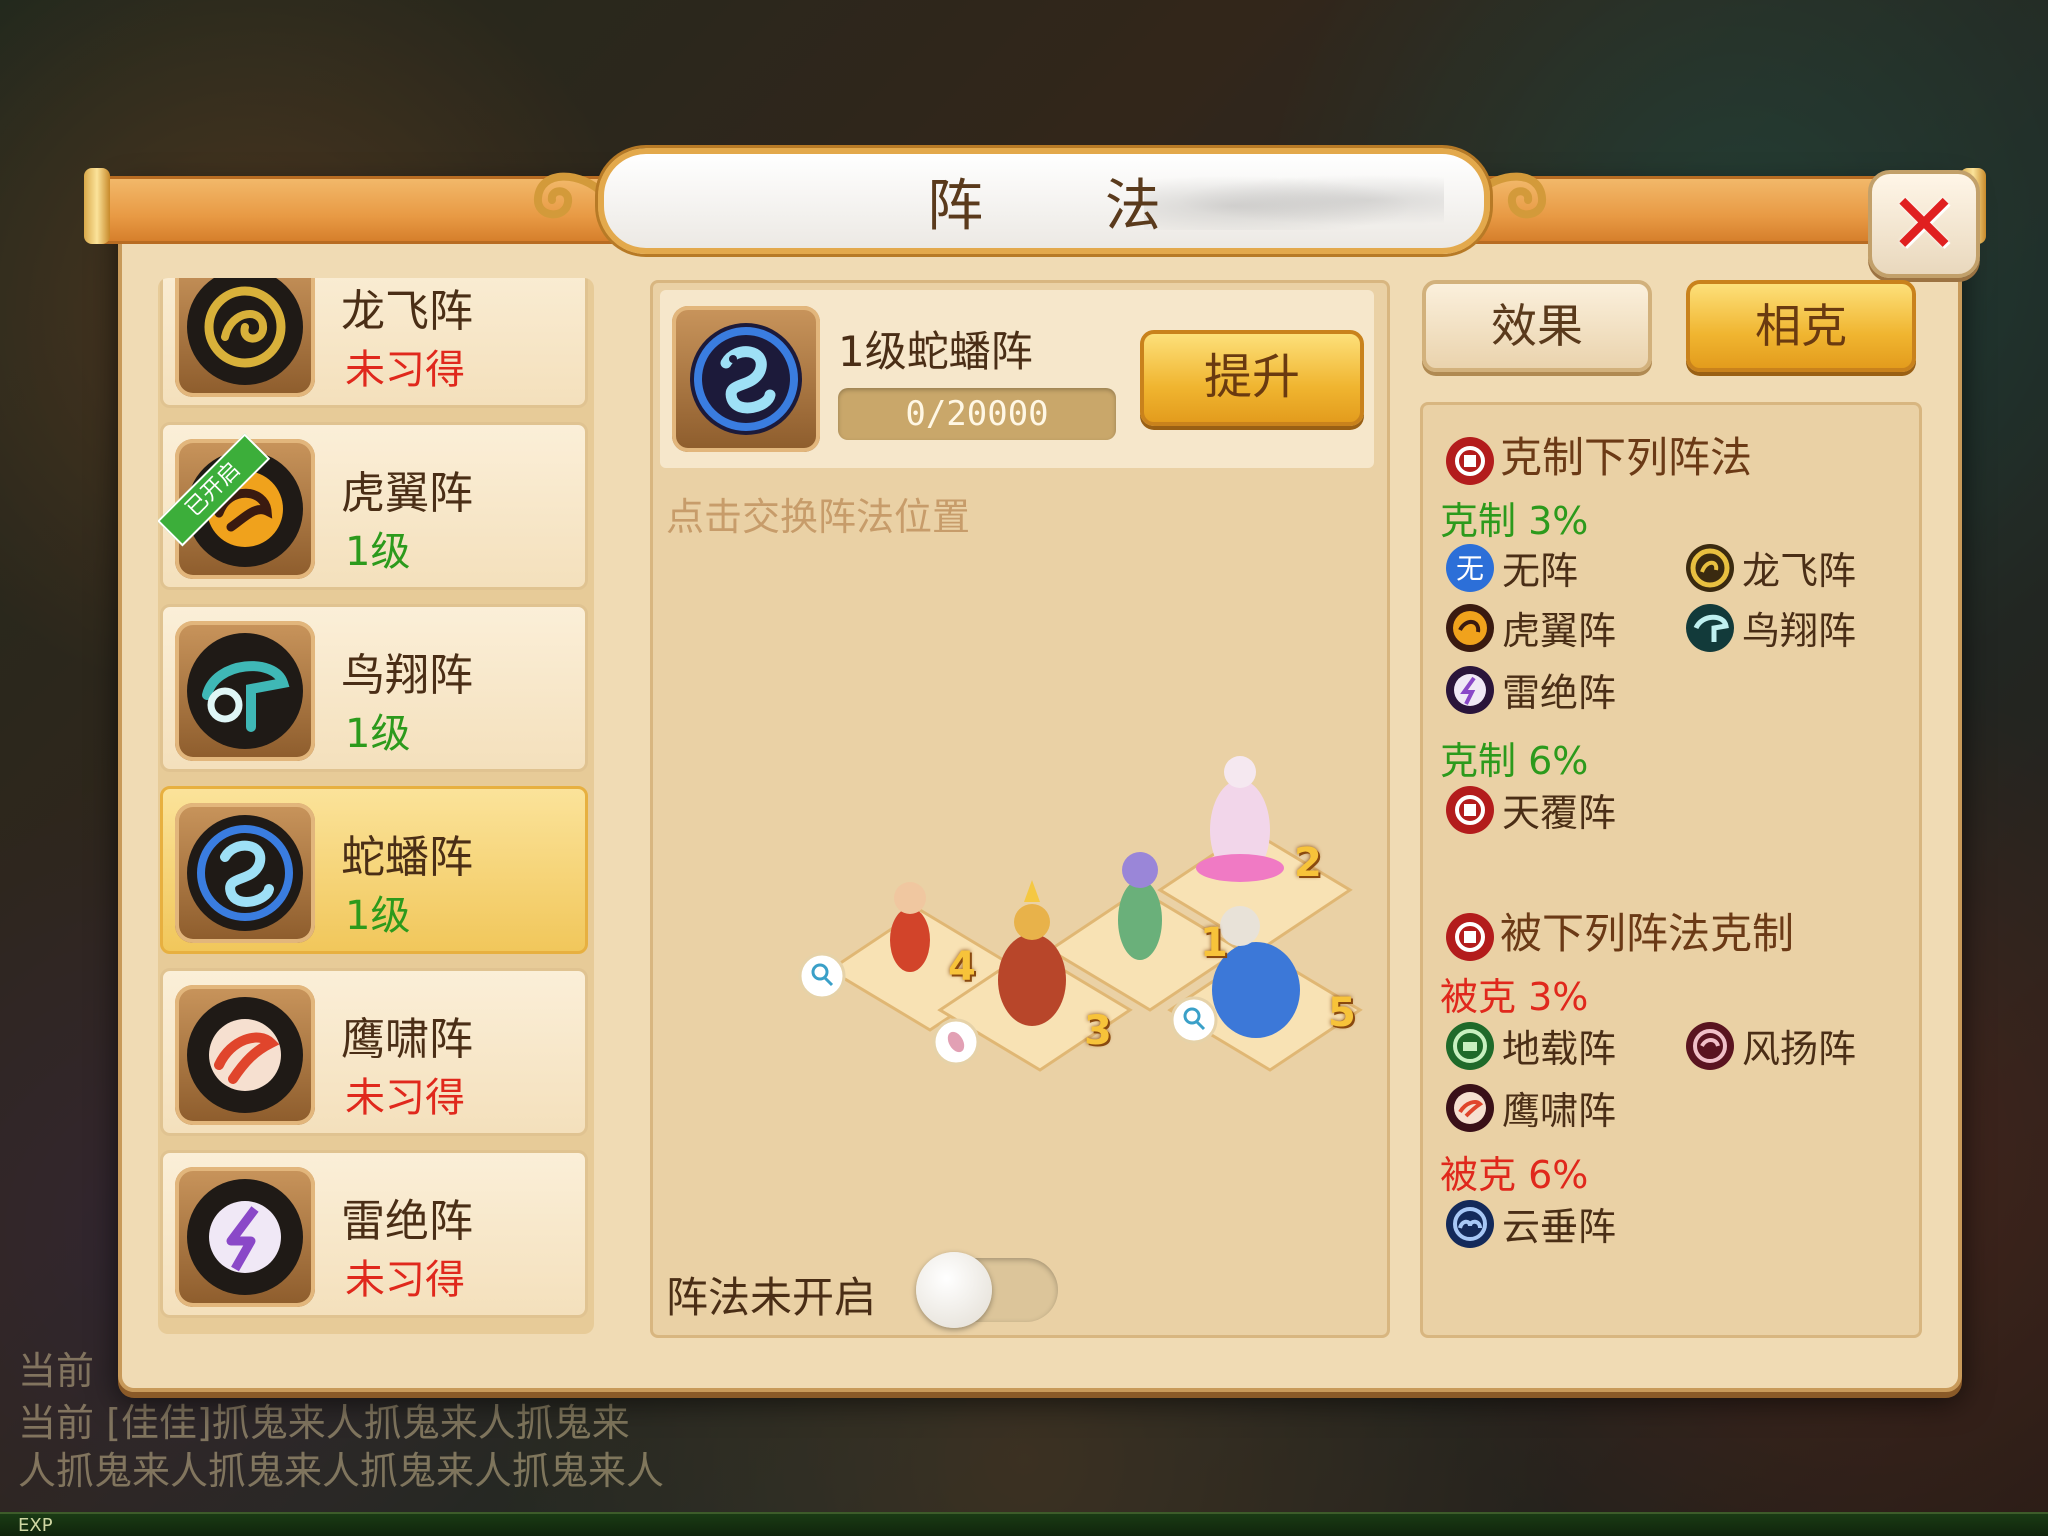 This screenshot has width=2048, height=1536. Describe the element at coordinates (1537, 326) in the screenshot. I see `tab-effect: 效果` at that location.